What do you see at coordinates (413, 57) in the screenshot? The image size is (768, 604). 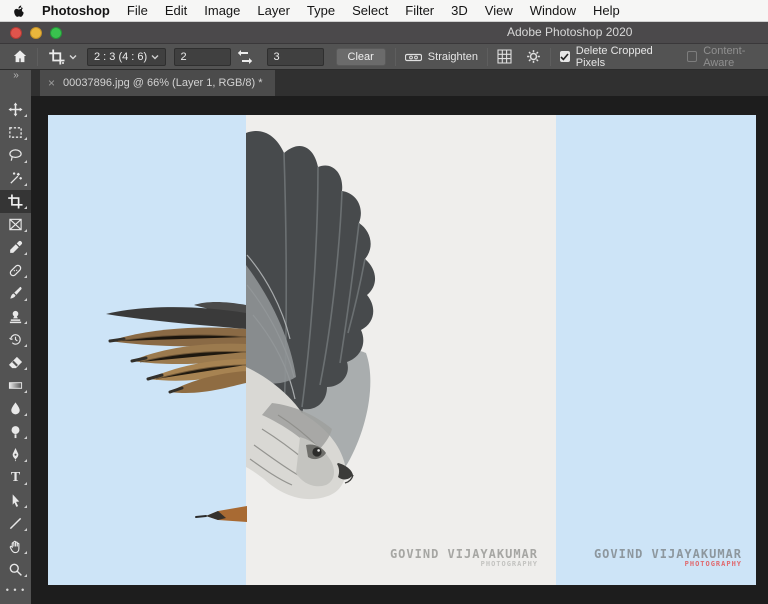 I see `level-icon` at bounding box center [413, 57].